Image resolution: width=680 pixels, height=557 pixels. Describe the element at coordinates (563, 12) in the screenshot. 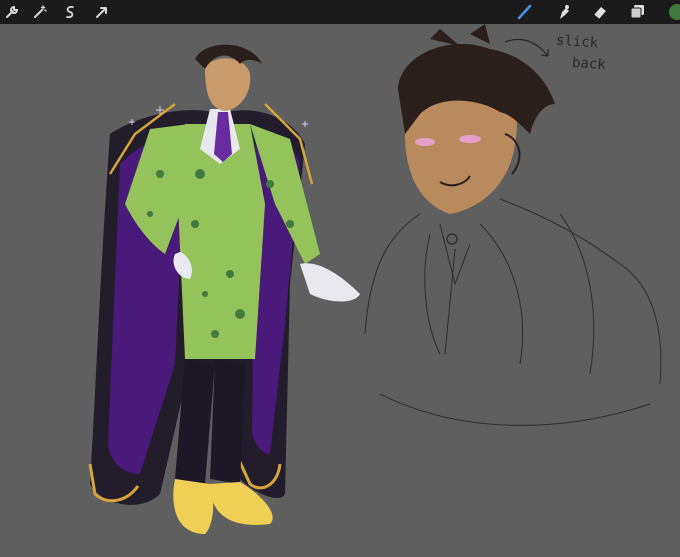

I see `smudge-icon` at that location.